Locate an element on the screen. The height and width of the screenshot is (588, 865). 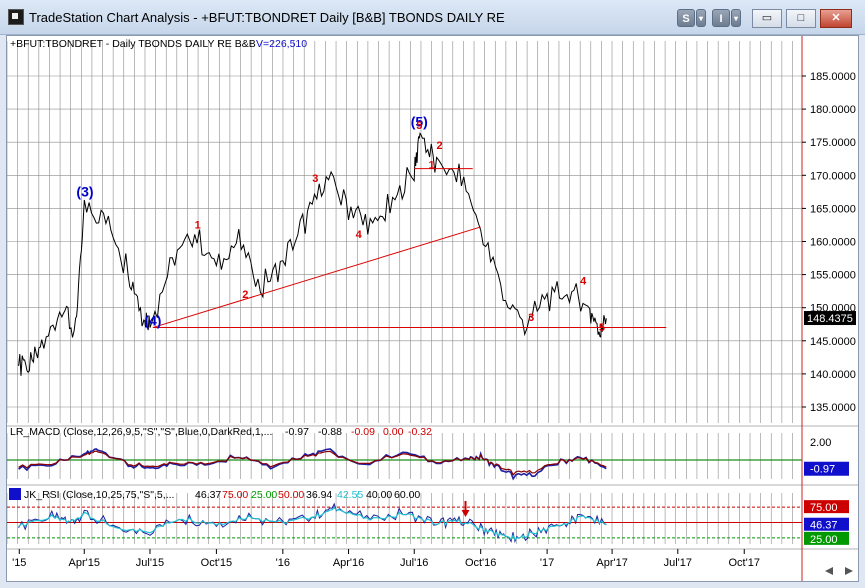
x-tick-label: '16 is located at coordinates (283, 563).